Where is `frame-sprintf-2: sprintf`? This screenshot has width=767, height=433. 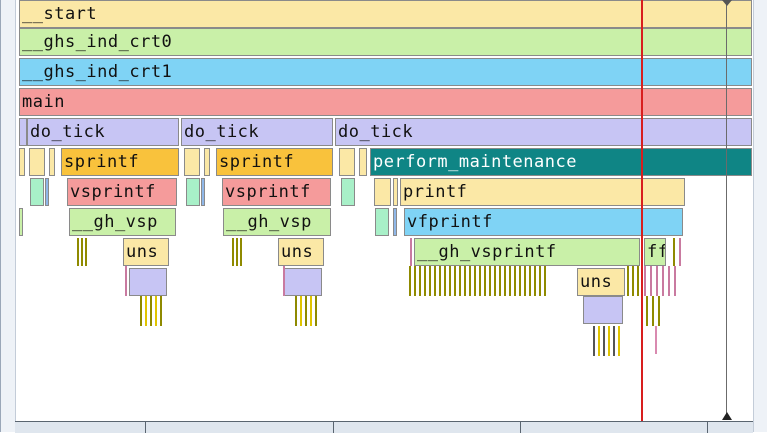
frame-sprintf-2: sprintf is located at coordinates (274, 162).